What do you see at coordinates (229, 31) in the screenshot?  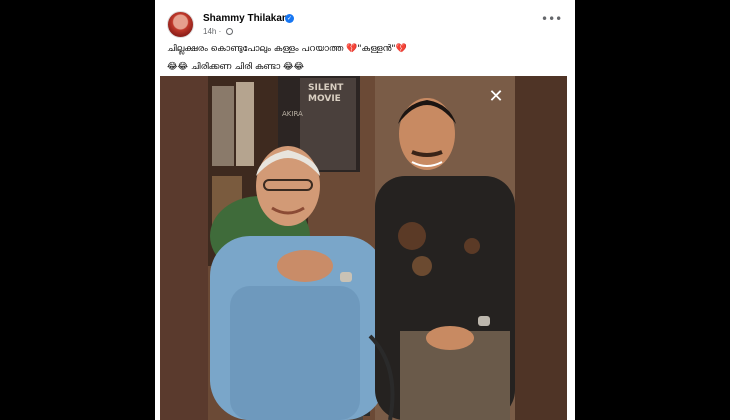 I see `globe-icon` at bounding box center [229, 31].